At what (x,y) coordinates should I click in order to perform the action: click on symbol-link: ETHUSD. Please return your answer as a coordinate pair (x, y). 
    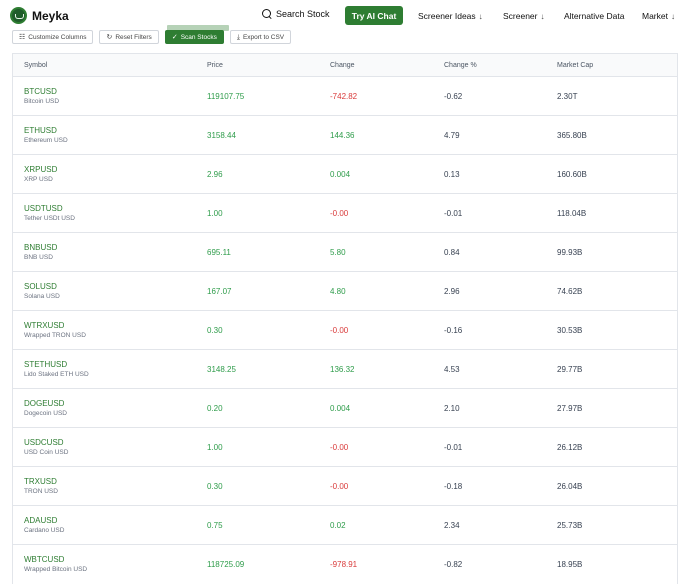
    Looking at the image, I should click on (115, 131).